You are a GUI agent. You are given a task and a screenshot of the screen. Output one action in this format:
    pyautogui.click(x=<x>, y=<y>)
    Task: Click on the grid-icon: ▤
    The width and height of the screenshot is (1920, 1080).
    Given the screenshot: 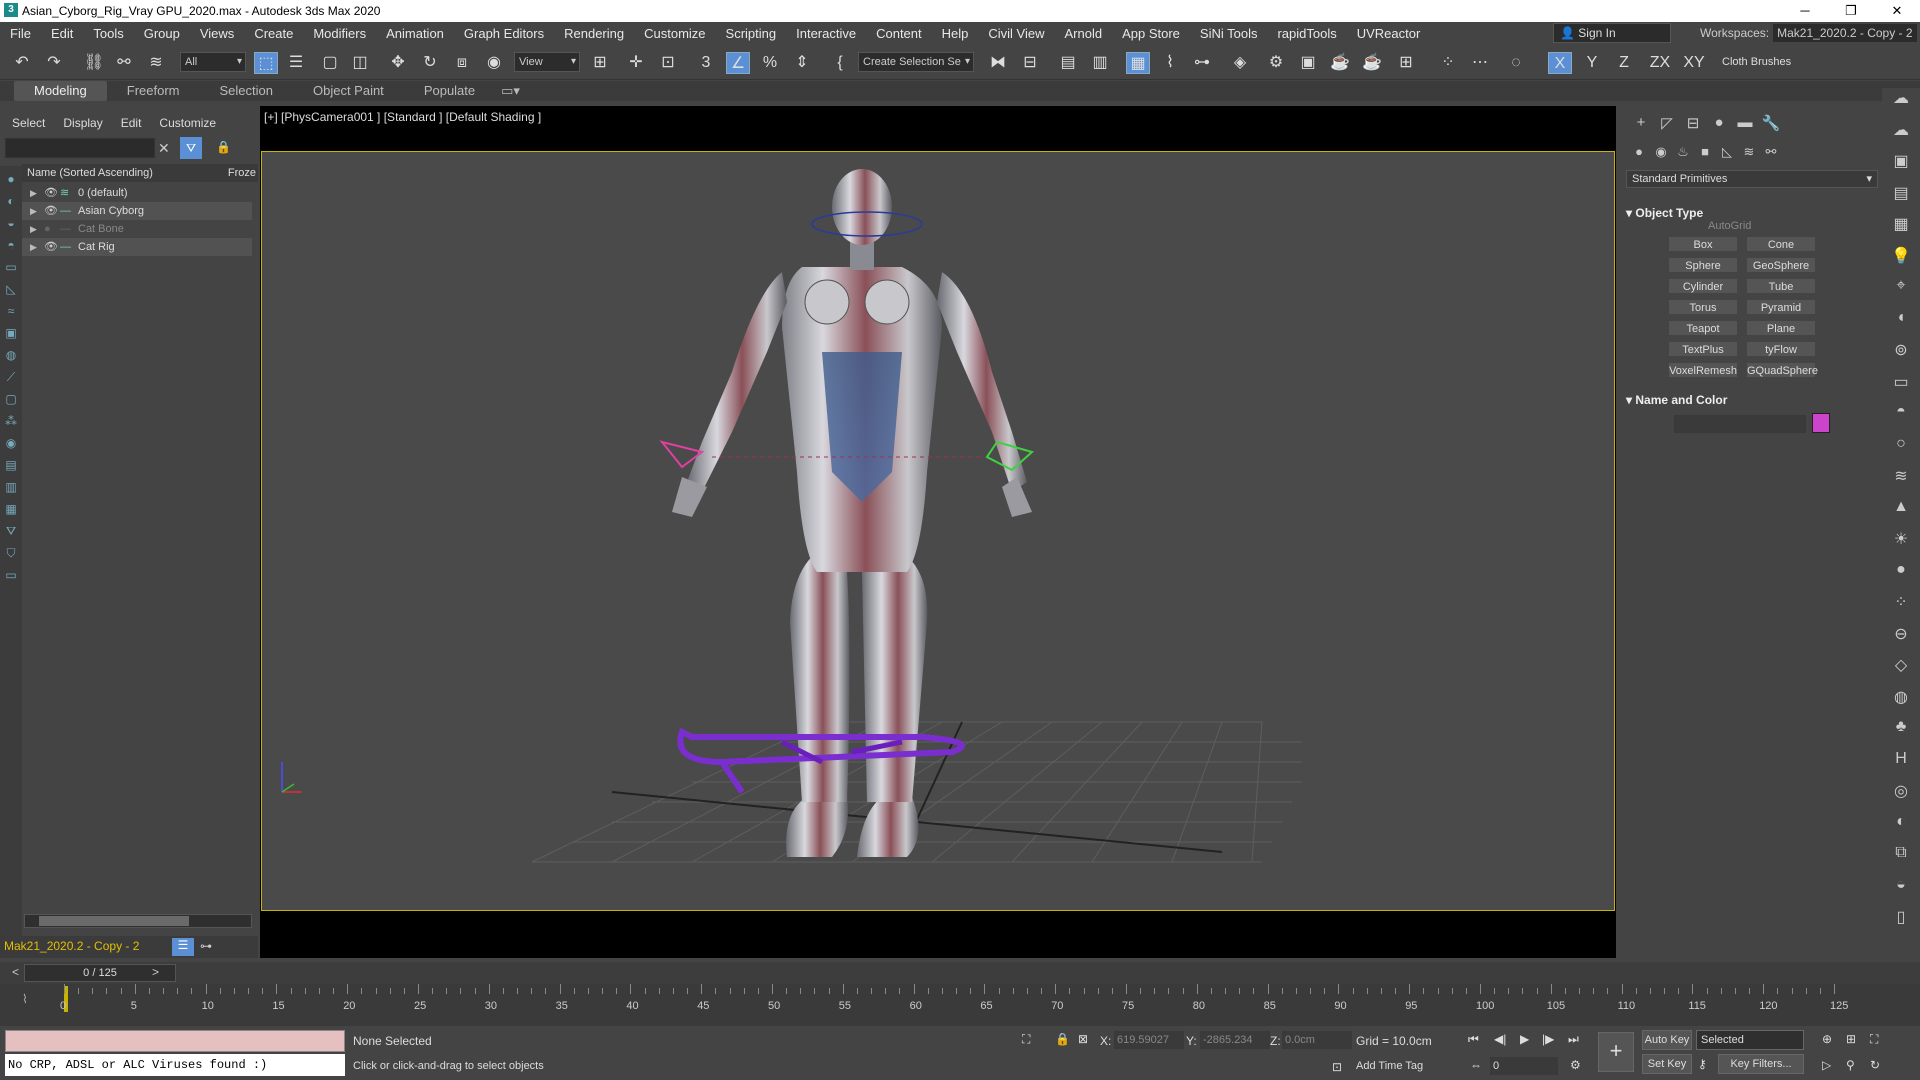 What is the action you would take?
    pyautogui.click(x=1901, y=199)
    